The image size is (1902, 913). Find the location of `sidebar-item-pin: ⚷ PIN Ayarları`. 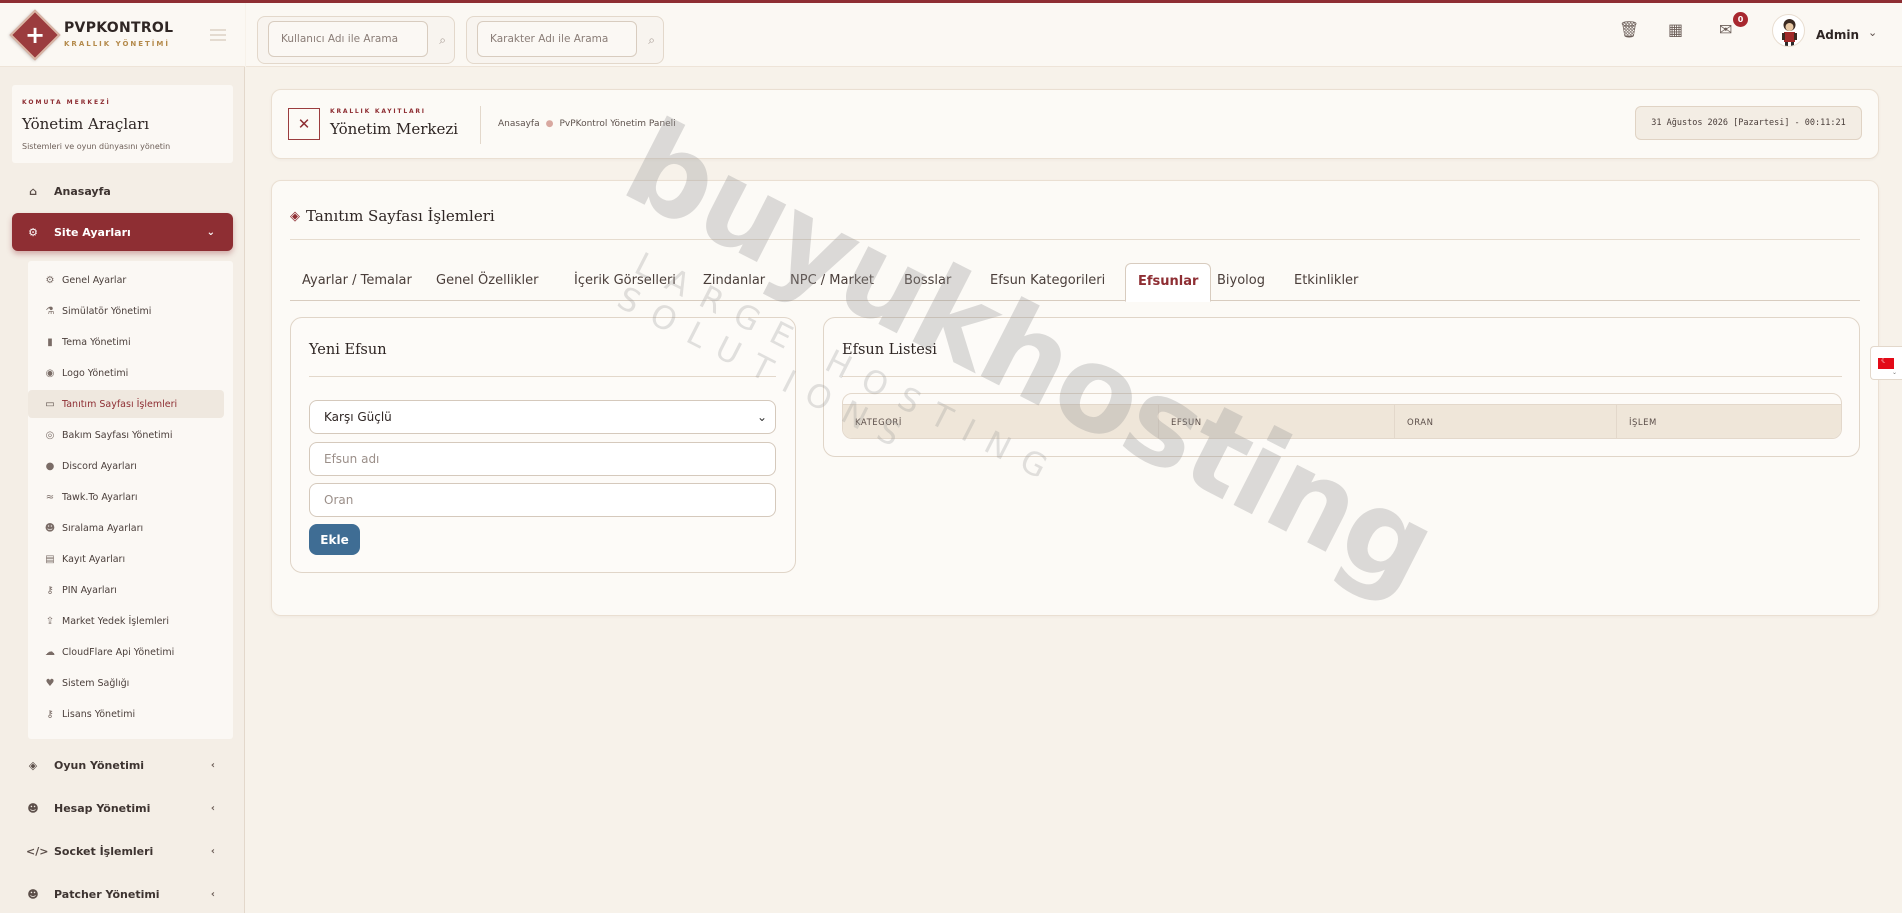

sidebar-item-pin: ⚷ PIN Ayarları is located at coordinates (126, 590).